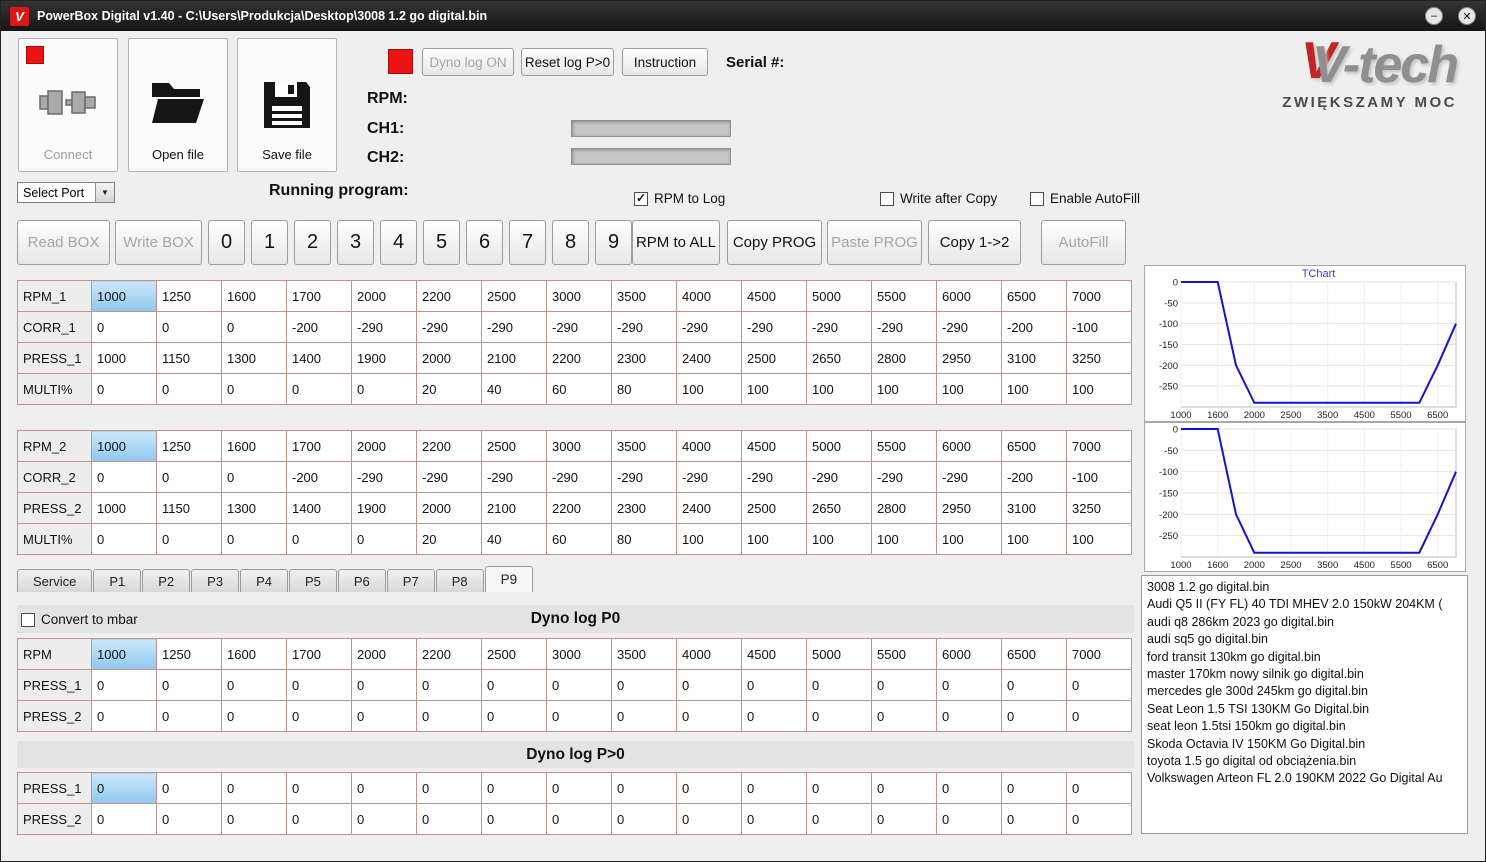 This screenshot has height=862, width=1486. Describe the element at coordinates (63, 242) in the screenshot. I see `read-box-button: Read BOX` at that location.